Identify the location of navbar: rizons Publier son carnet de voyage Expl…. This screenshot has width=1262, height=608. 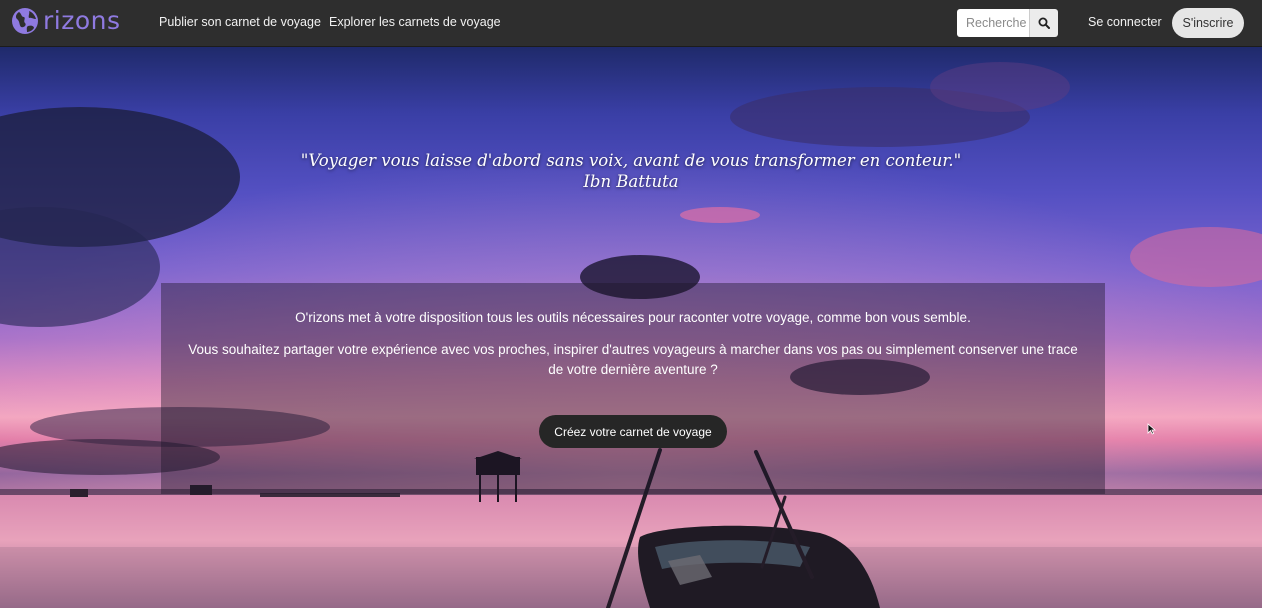
(631, 23).